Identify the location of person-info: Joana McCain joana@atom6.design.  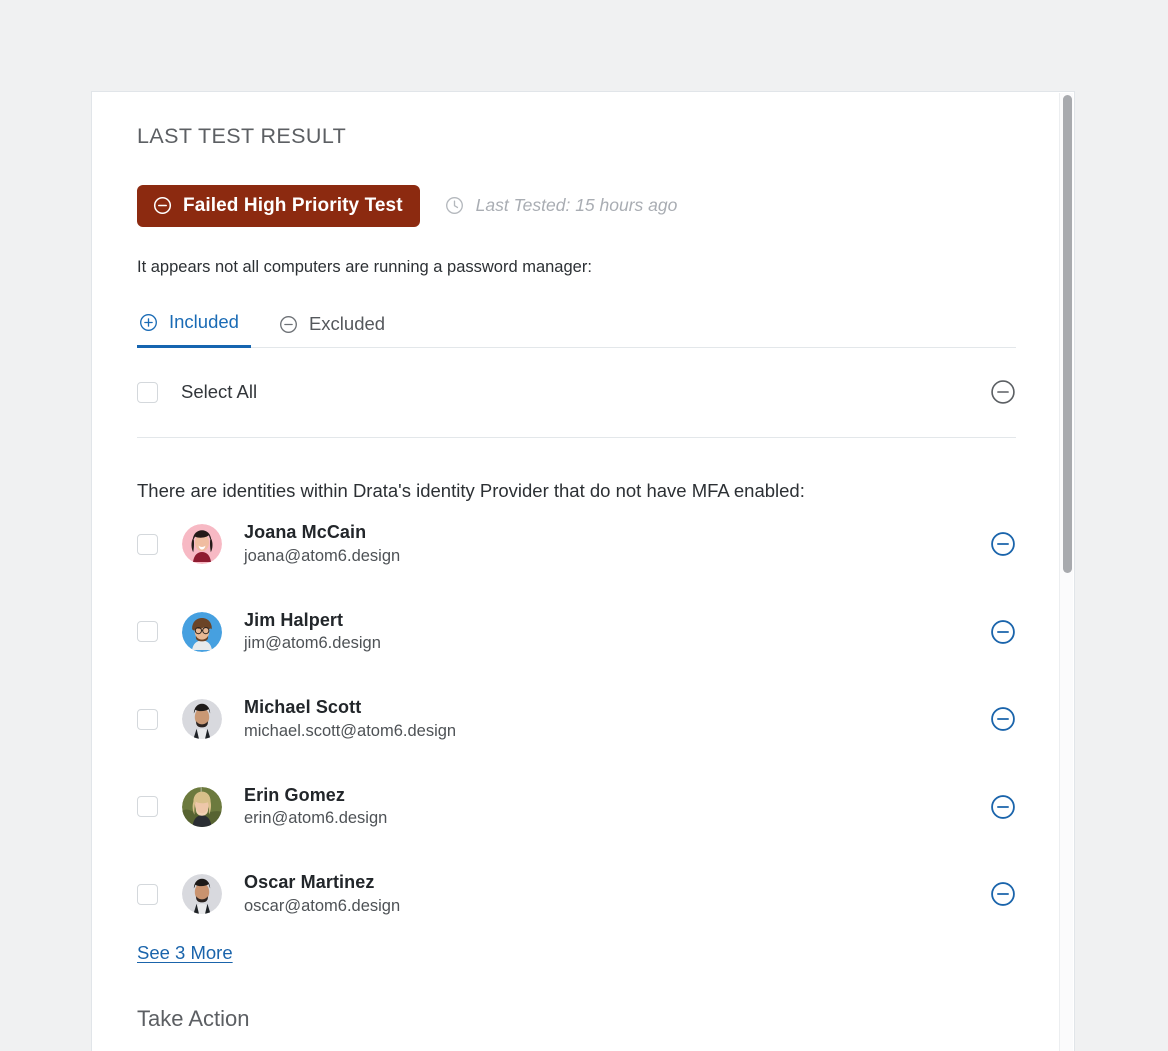
(322, 544).